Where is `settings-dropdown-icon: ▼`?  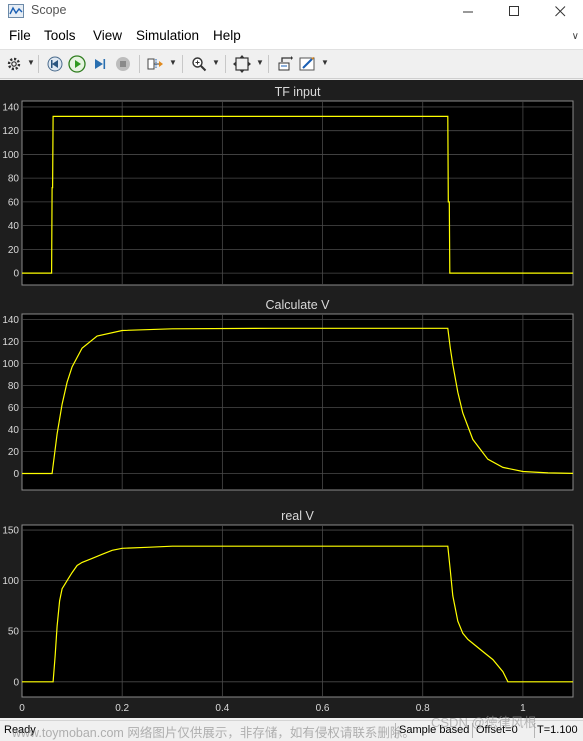
settings-dropdown-icon: ▼ is located at coordinates (31, 63).